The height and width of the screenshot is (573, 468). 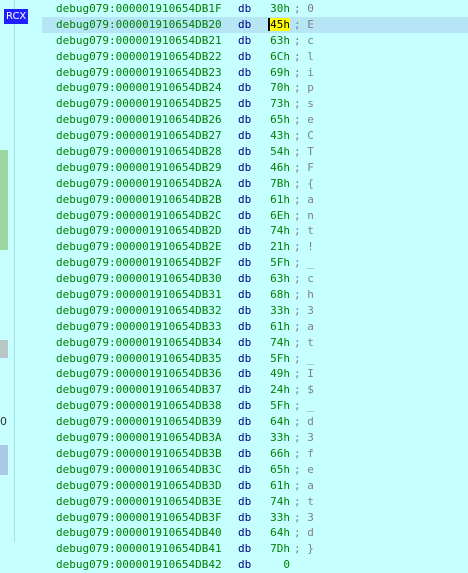 What do you see at coordinates (279, 73) in the screenshot?
I see `byte-value: 69h` at bounding box center [279, 73].